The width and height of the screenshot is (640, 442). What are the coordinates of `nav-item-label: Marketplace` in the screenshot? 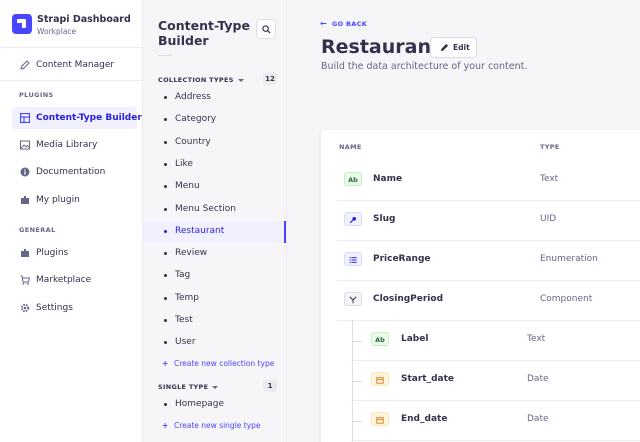 It's located at (64, 280).